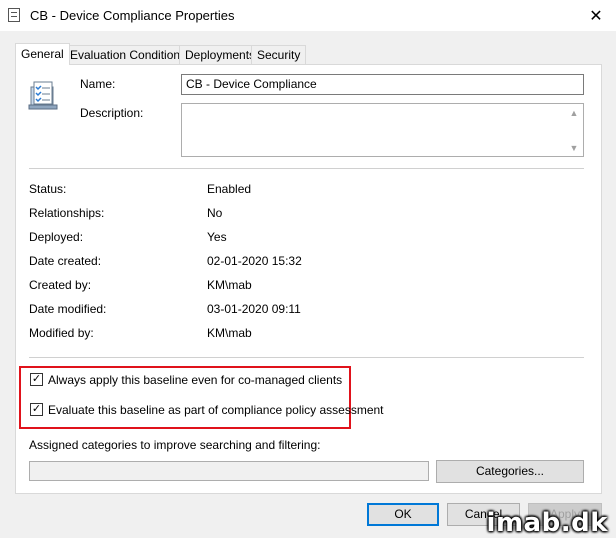 The image size is (616, 538). I want to click on date-modified-label: Date modified:, so click(68, 309).